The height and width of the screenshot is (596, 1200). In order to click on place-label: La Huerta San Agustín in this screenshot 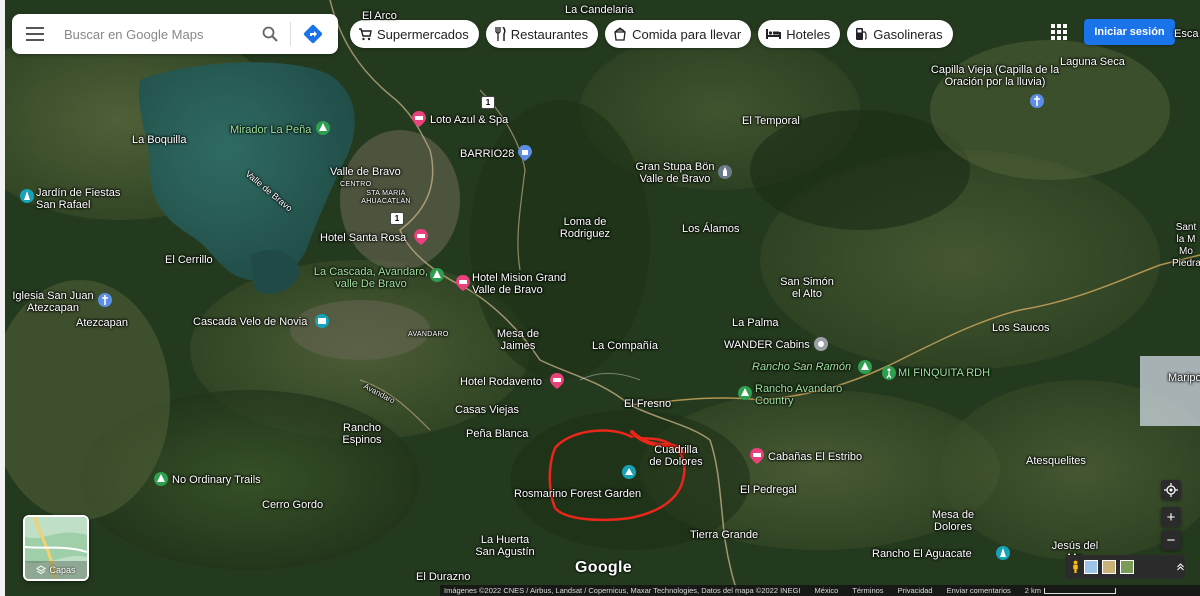, I will do `click(505, 546)`.